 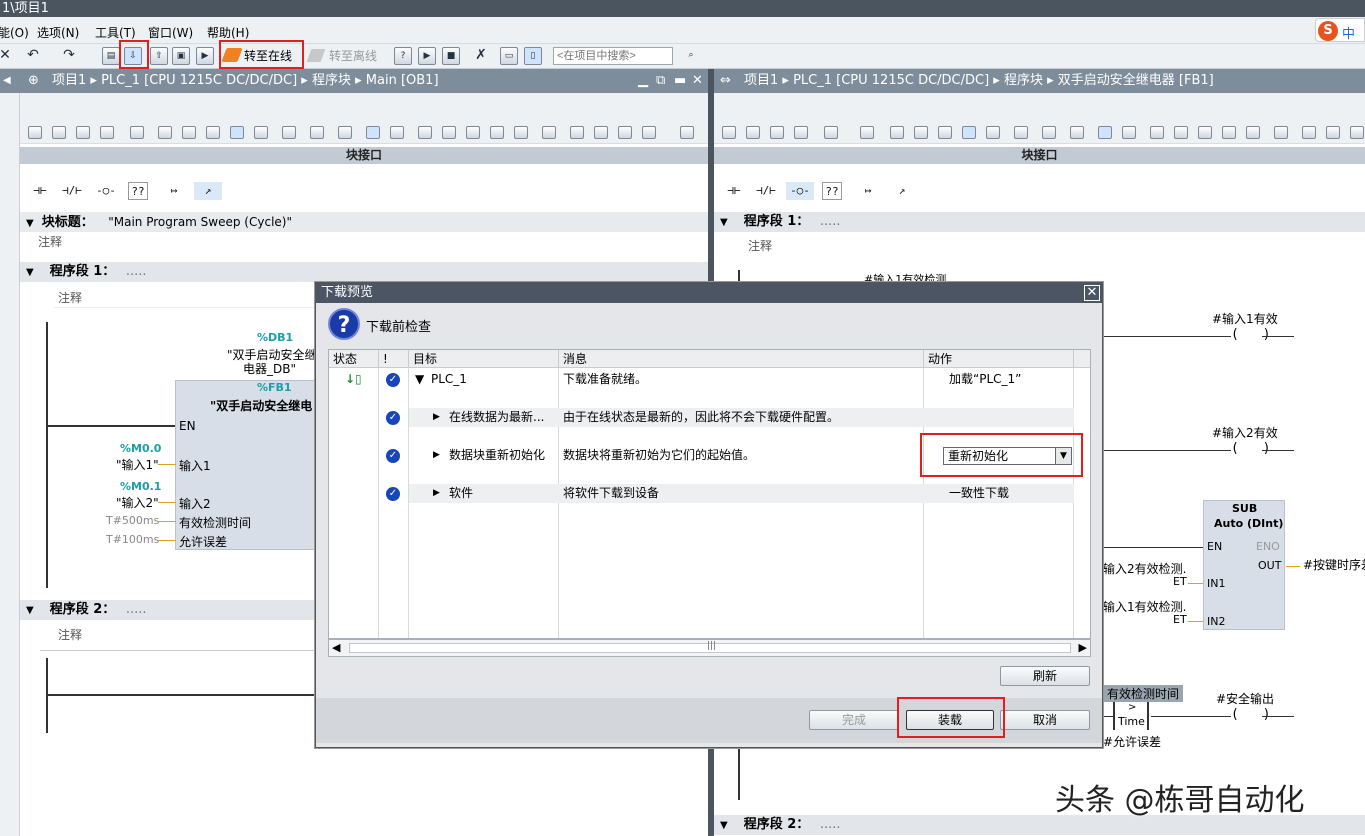 I want to click on r-absolute-icon, so click(x=897, y=132).